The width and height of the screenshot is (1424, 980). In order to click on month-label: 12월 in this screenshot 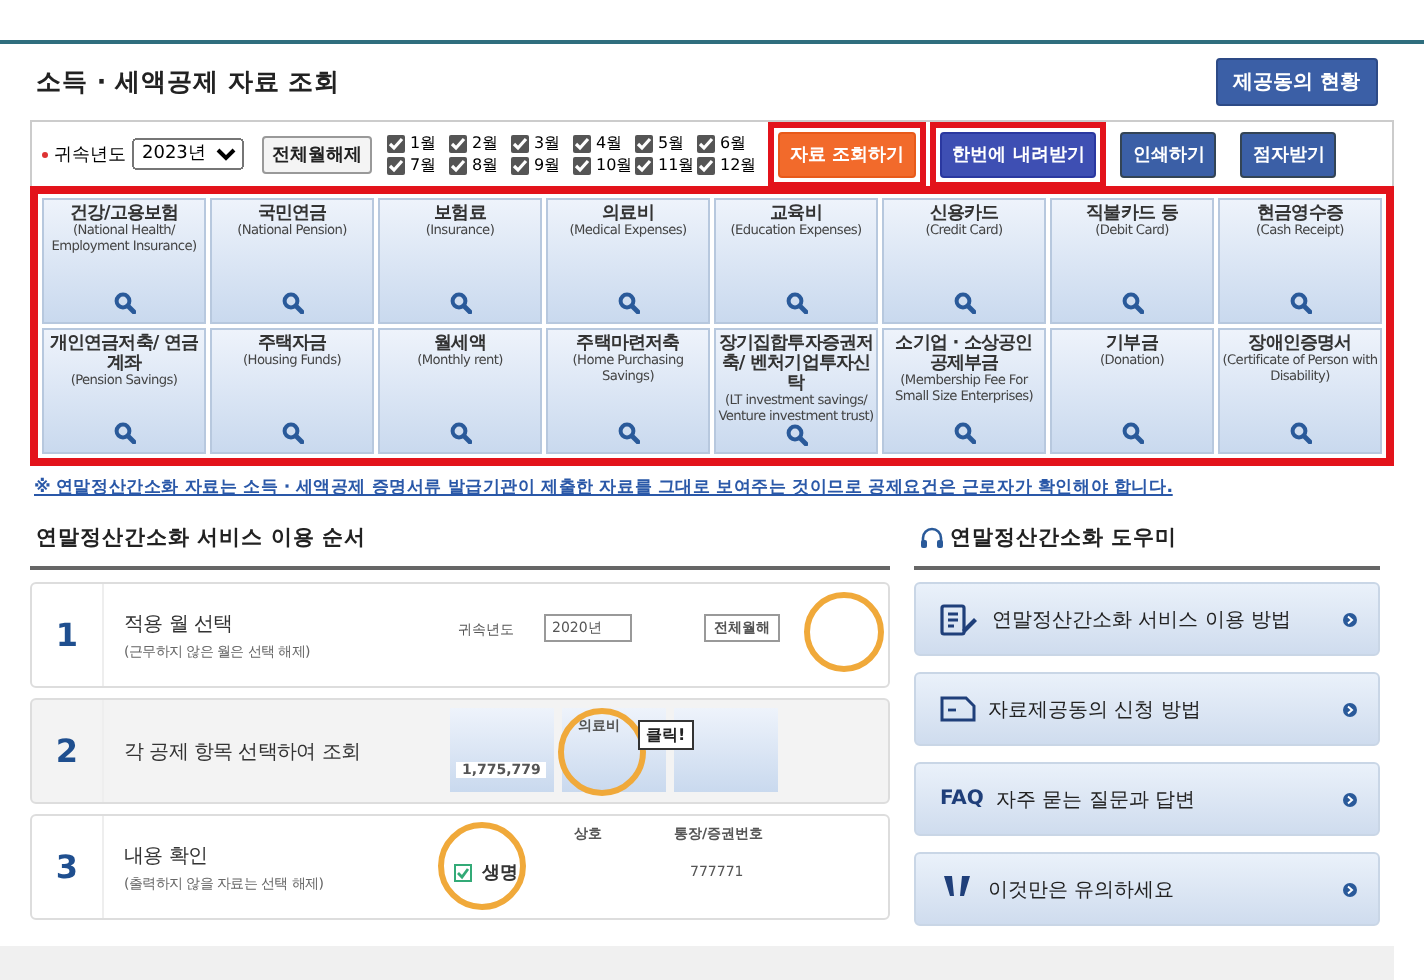, I will do `click(738, 165)`.